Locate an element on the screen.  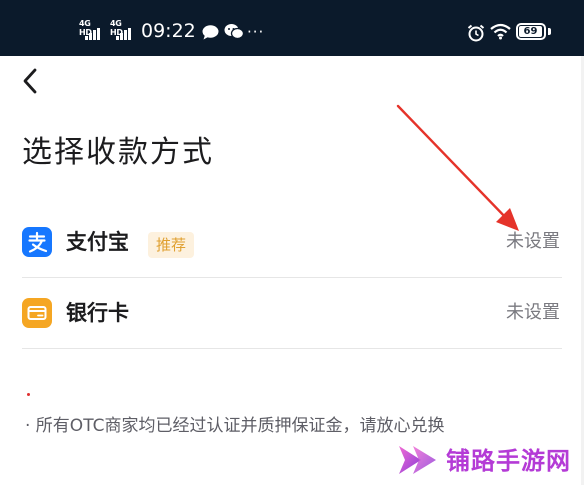
battery-icon: 69 is located at coordinates (531, 31).